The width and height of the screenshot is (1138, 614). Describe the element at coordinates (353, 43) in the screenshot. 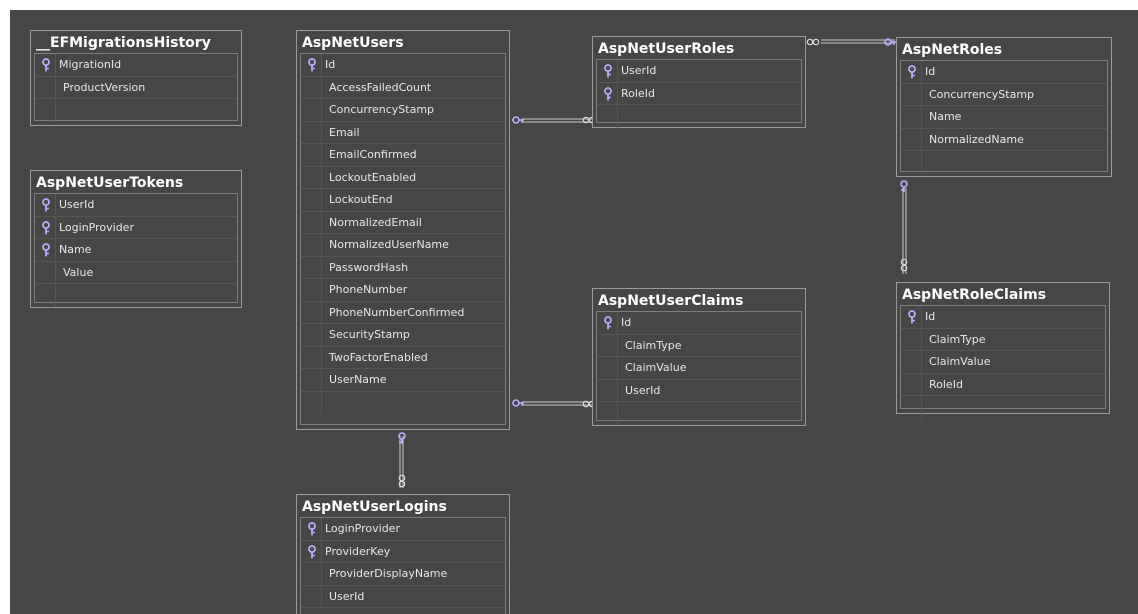

I see `table-title: AspNetUsers` at that location.